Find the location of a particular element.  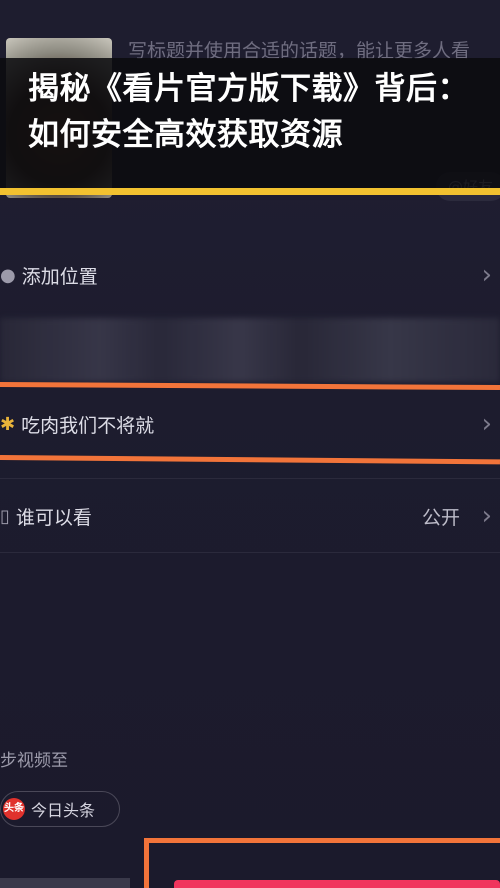

publish-button is located at coordinates (337, 884).